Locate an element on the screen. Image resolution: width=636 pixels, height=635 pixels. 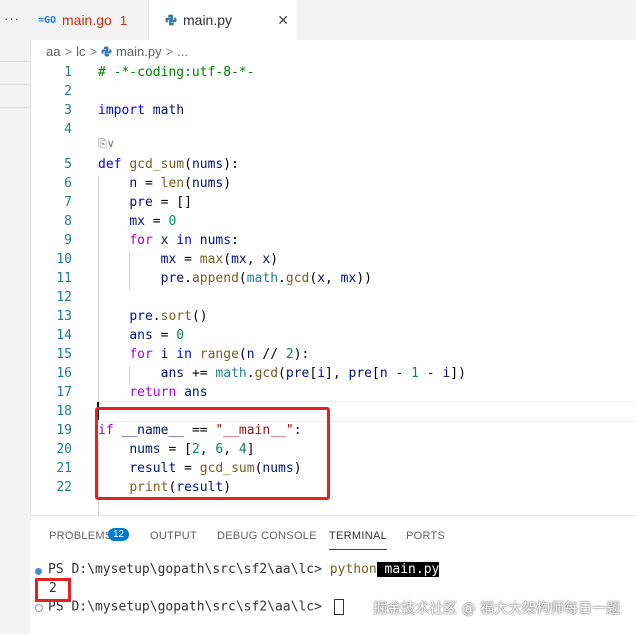
line-number: 20 is located at coordinates (64, 449).